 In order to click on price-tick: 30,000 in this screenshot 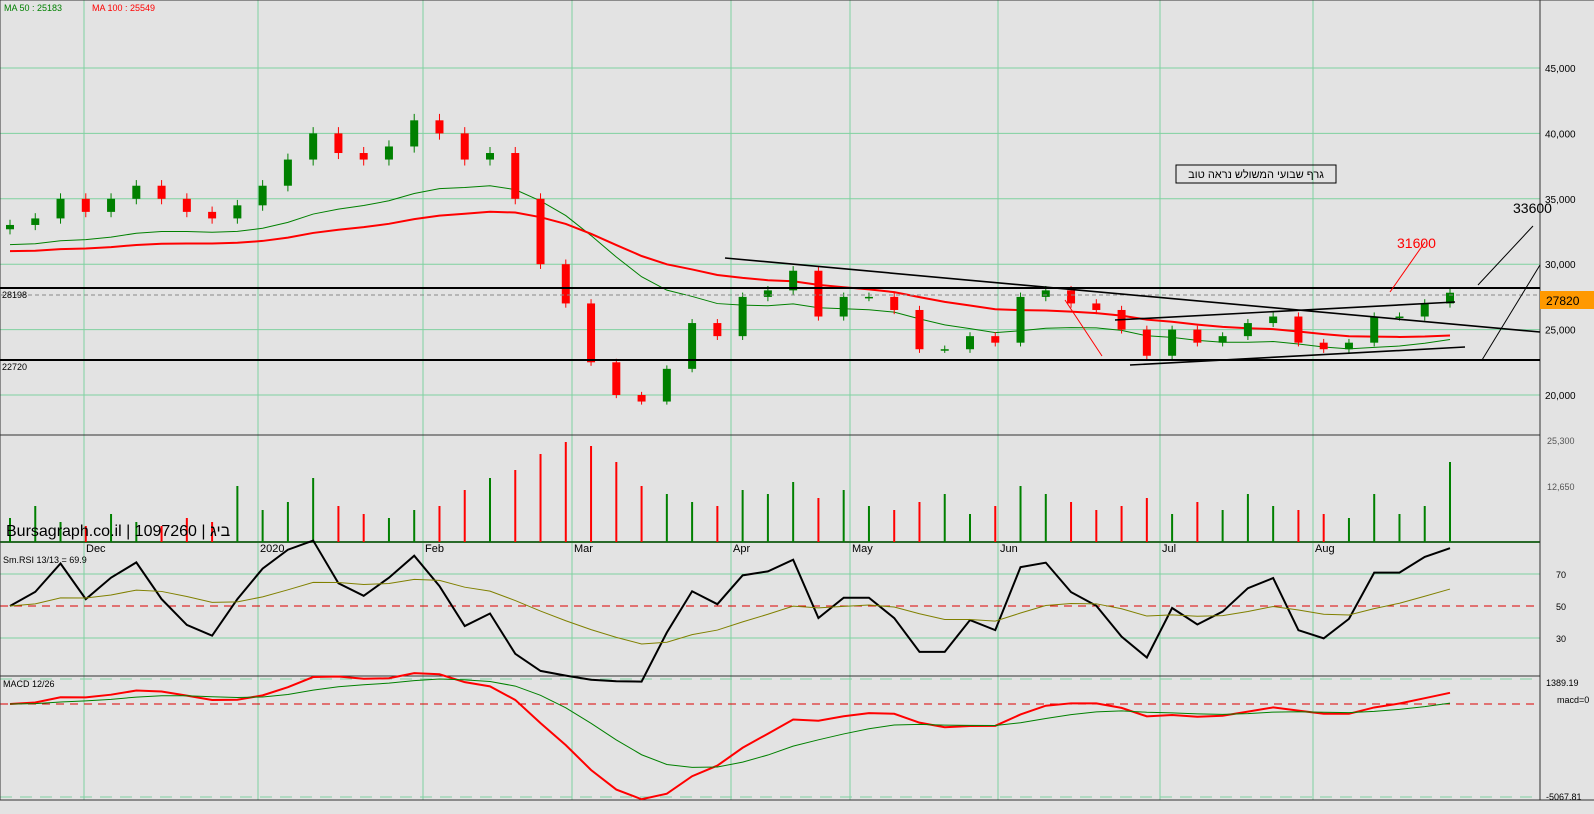, I will do `click(1560, 265)`.